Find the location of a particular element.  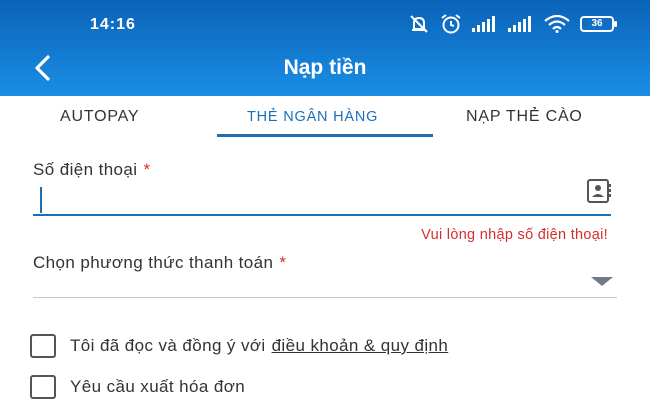

invoice-row: Yêu cầu xuất hóa đơn is located at coordinates (137, 387).